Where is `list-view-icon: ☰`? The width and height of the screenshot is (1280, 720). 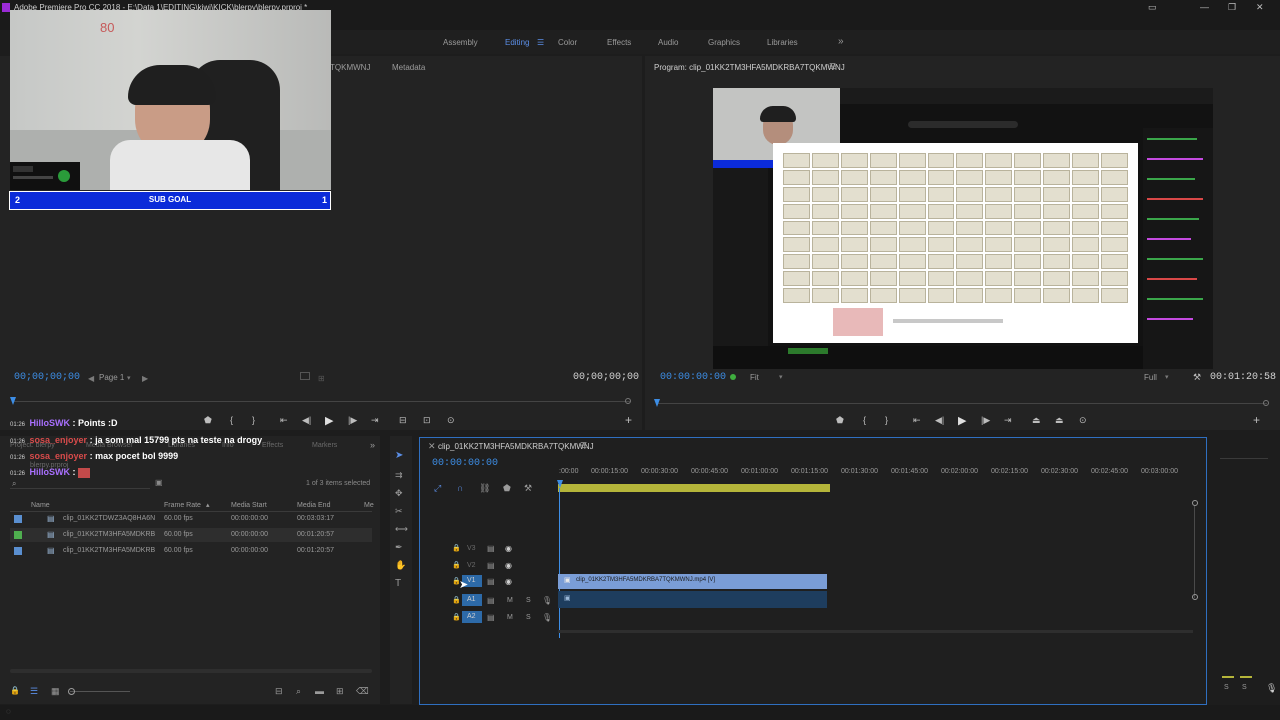 list-view-icon: ☰ is located at coordinates (34, 691).